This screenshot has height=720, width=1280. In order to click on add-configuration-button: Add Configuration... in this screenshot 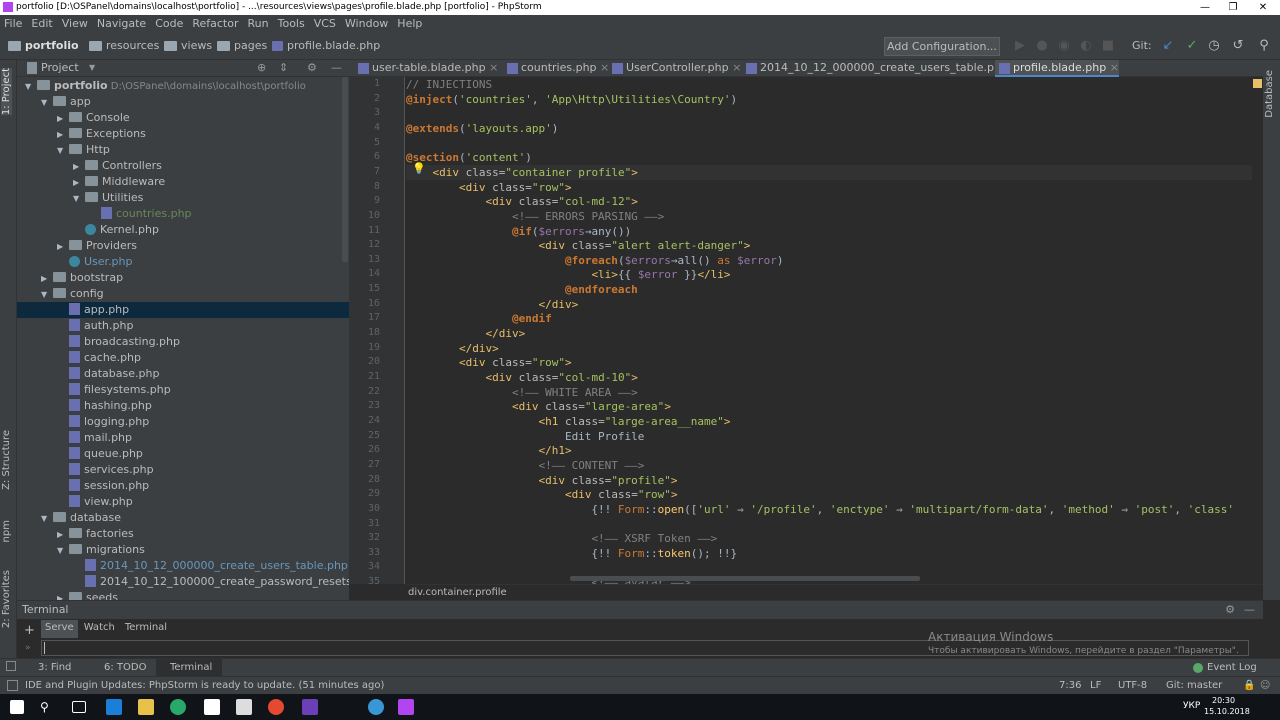, I will do `click(942, 46)`.